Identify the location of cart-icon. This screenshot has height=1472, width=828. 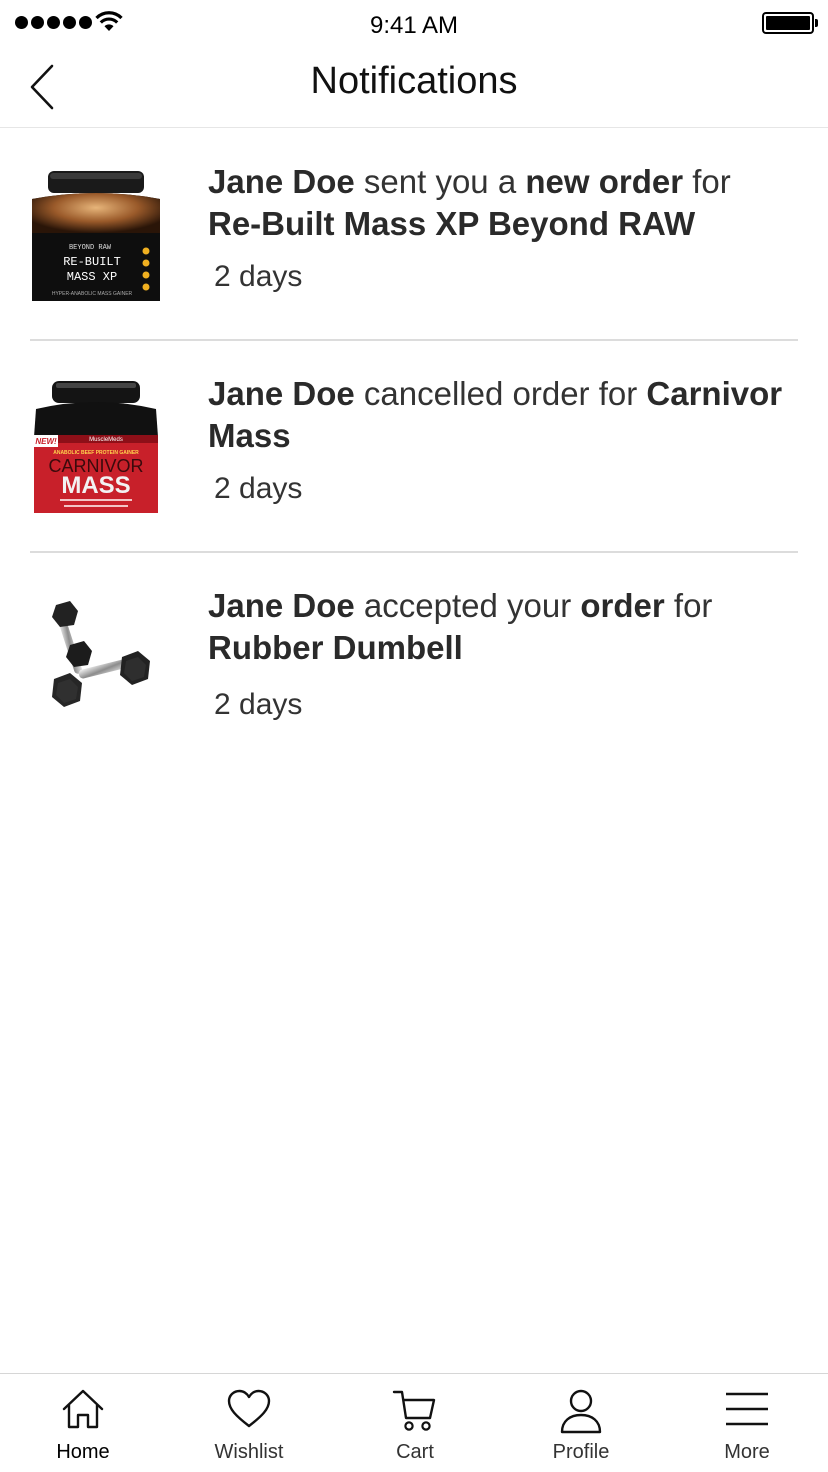
(414, 1410).